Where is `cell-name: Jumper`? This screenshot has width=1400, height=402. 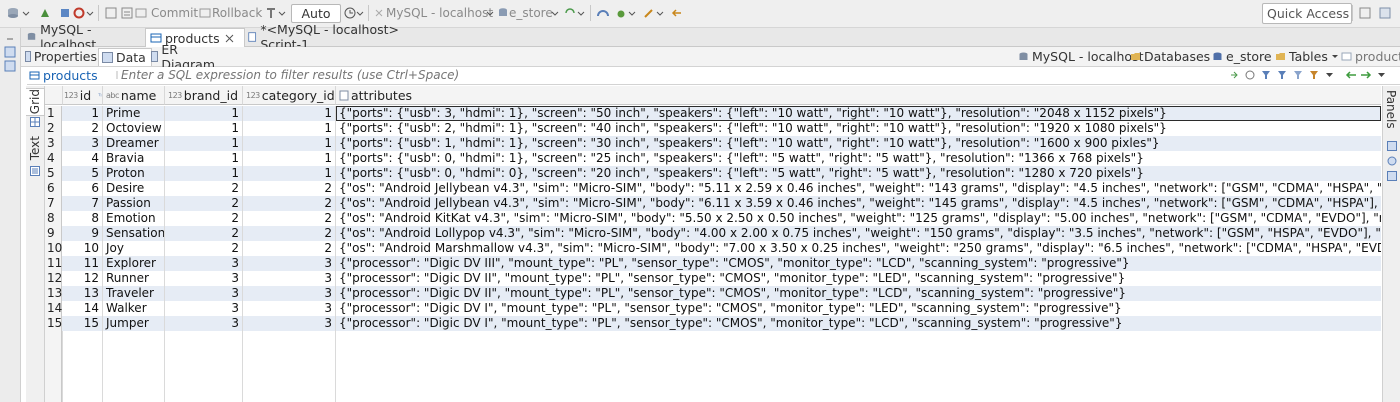
cell-name: Jumper is located at coordinates (134, 323).